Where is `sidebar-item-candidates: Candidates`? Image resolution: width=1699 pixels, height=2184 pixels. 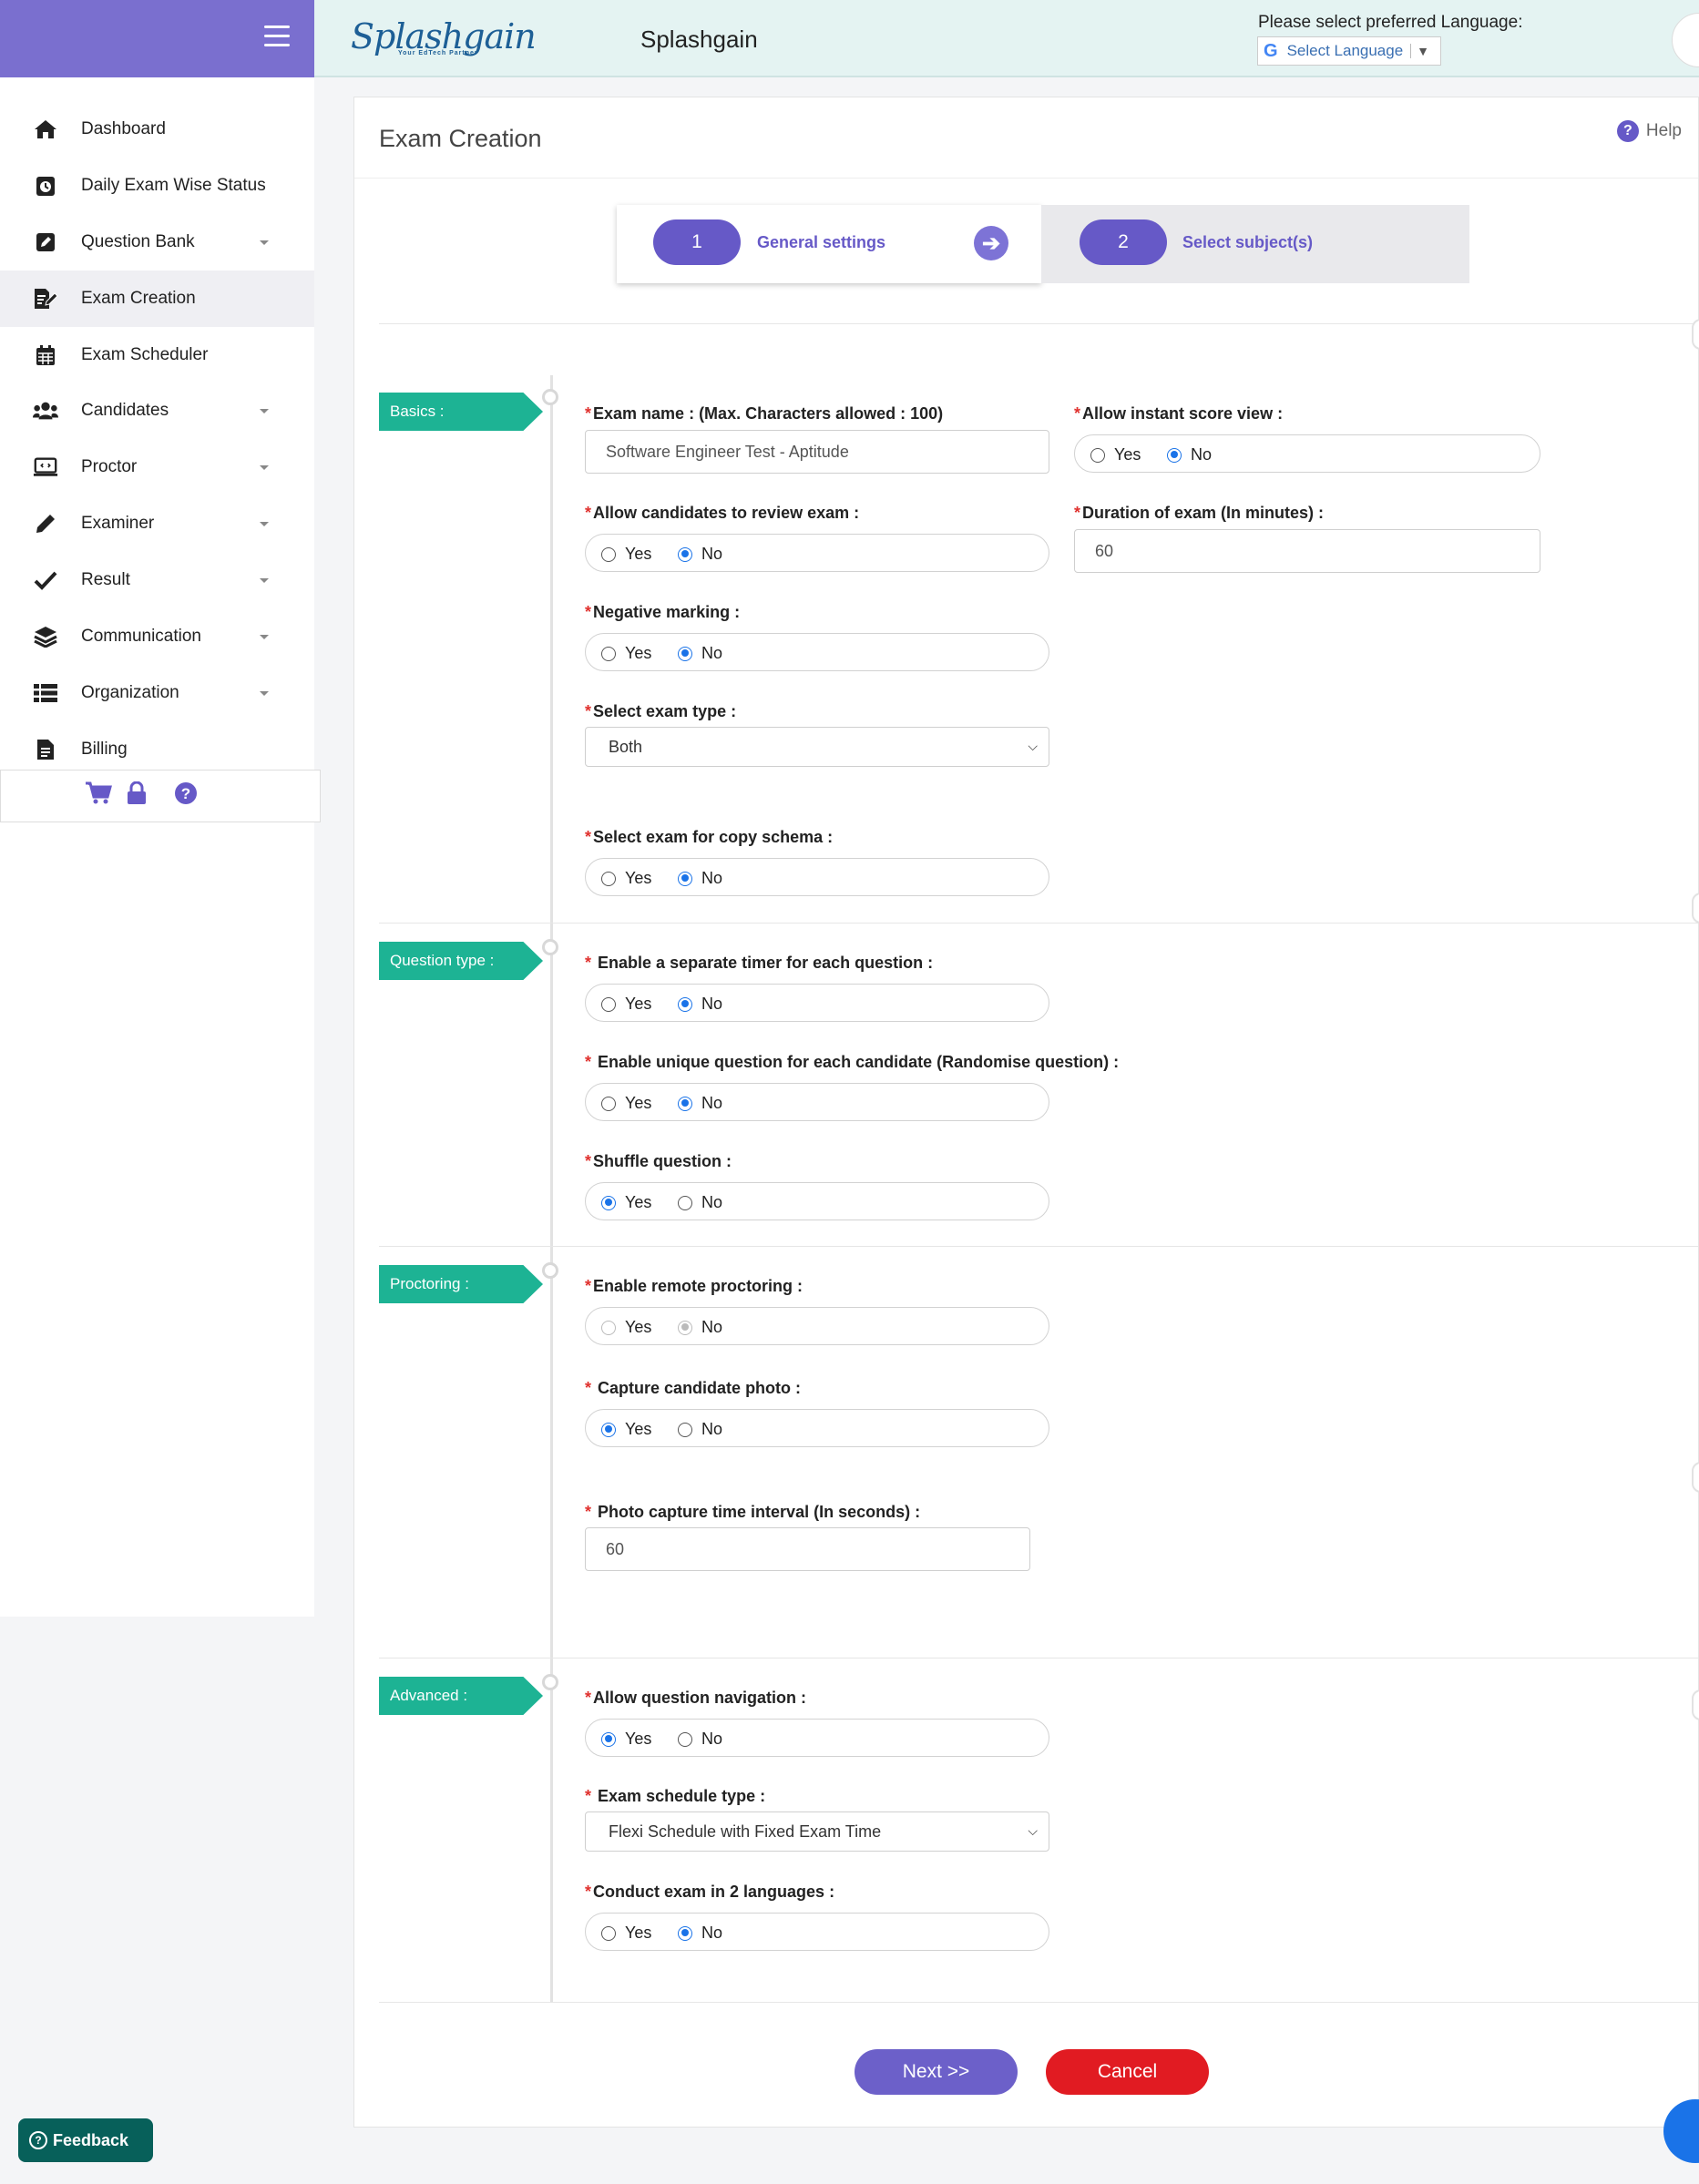
sidebar-item-candidates: Candidates is located at coordinates (157, 411).